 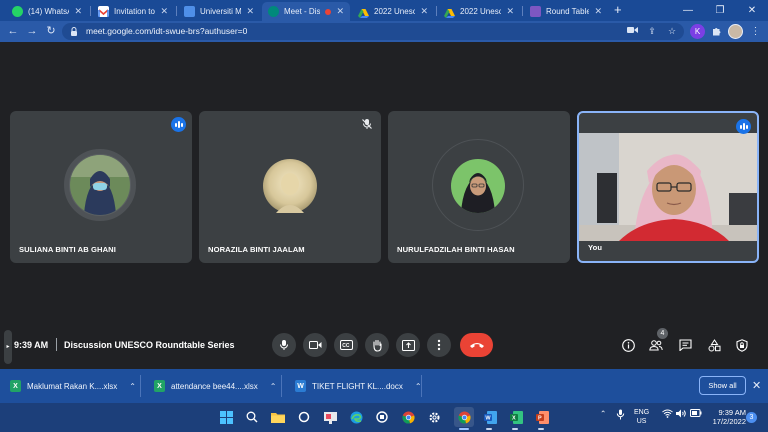 I want to click on divider, so click(x=281, y=386).